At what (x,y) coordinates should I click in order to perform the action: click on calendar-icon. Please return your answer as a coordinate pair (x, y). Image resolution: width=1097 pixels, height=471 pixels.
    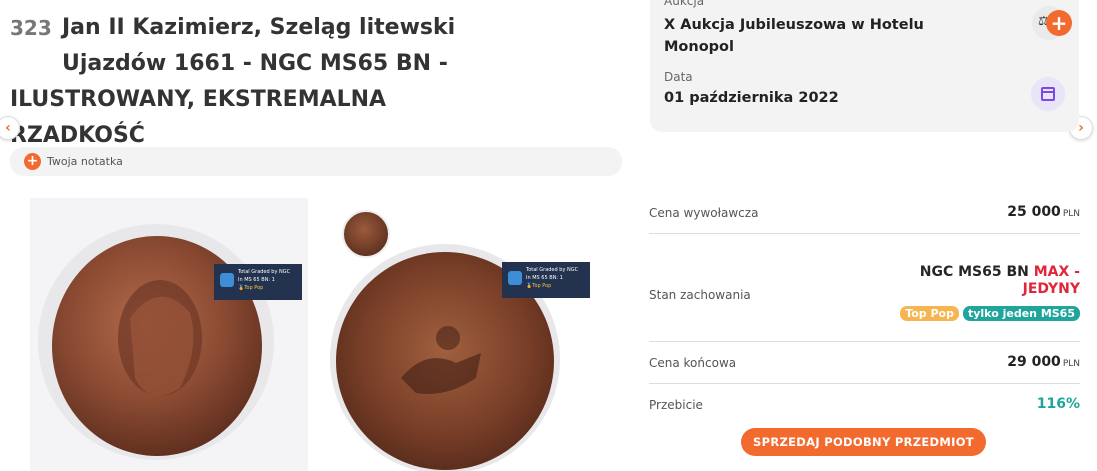
    Looking at the image, I should click on (1048, 94).